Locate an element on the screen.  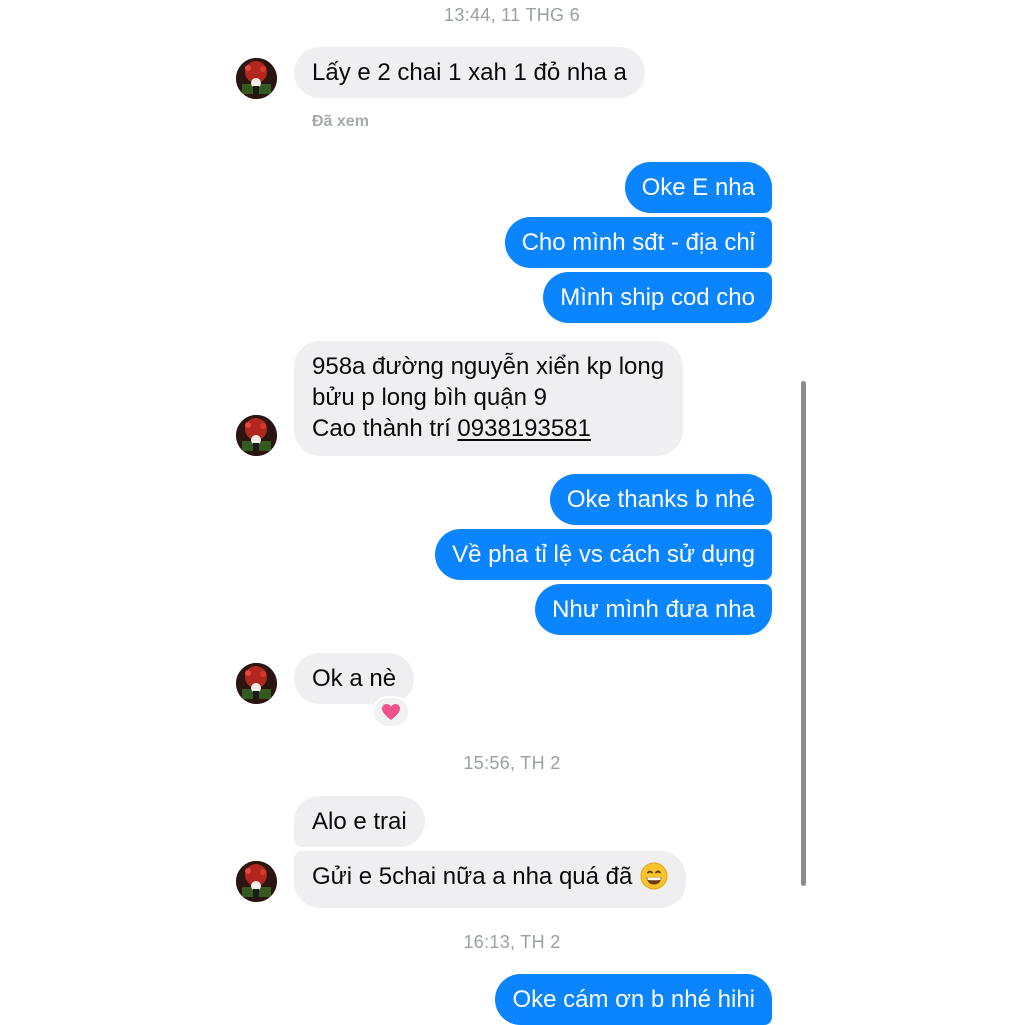
message-bubble-incoming: Gửi e 5chai nữa a nha quá đã is located at coordinates (490, 879).